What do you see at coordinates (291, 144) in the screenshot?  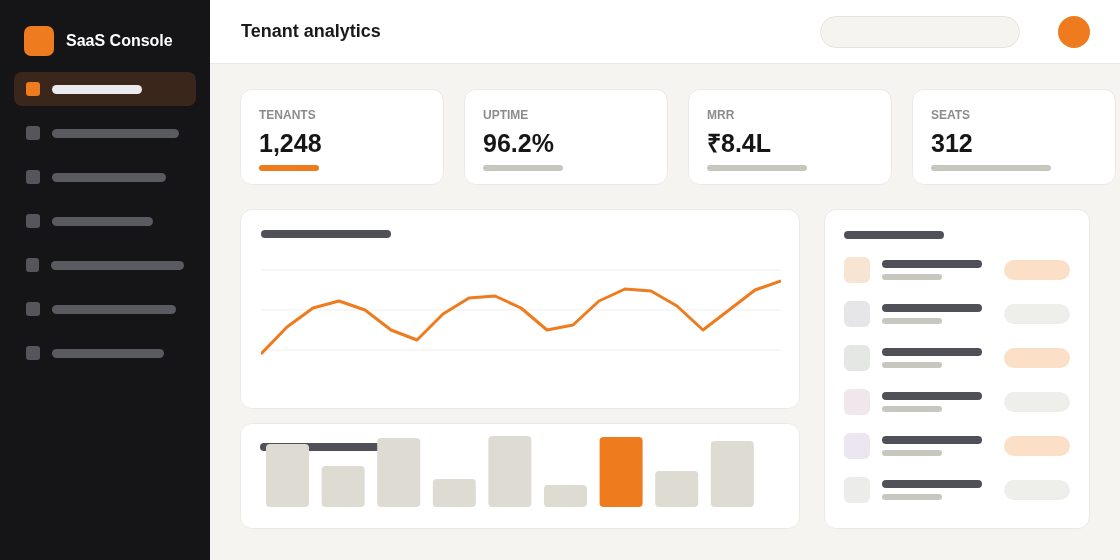 I see `stat-value: 1,248` at bounding box center [291, 144].